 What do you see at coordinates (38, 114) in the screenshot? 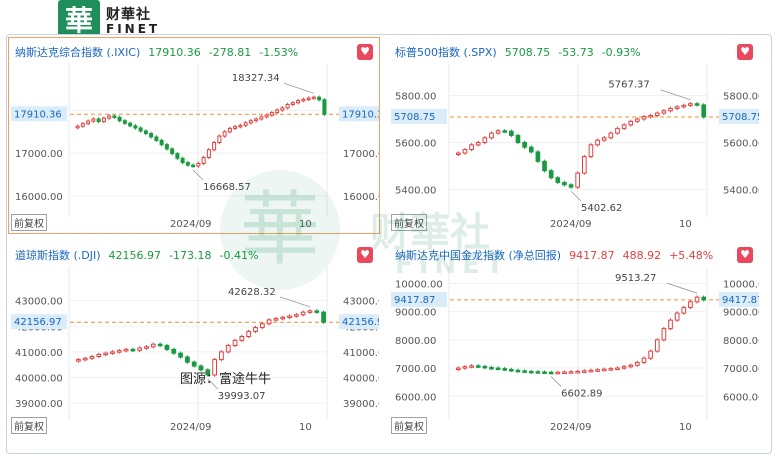
I see `last-price-tag-left: 17910.36` at bounding box center [38, 114].